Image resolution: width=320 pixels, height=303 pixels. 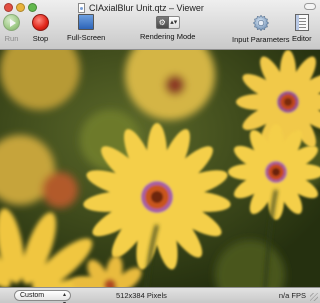 I want to click on zoom-button, so click(x=32, y=7).